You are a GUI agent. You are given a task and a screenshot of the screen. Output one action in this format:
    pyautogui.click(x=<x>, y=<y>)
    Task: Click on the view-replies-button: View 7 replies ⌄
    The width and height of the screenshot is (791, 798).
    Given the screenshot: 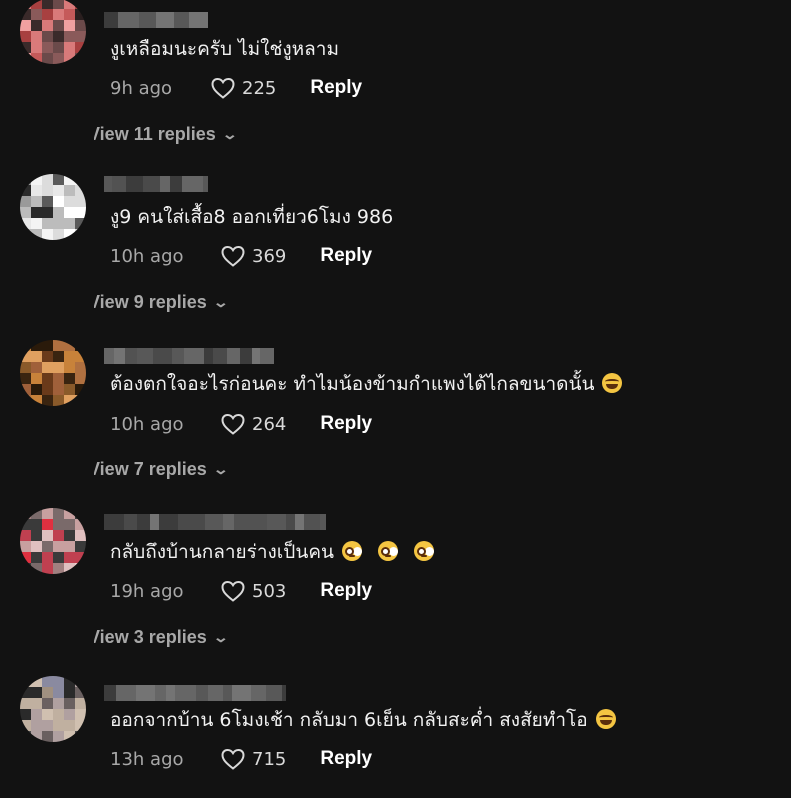 What is the action you would take?
    pyautogui.click(x=158, y=469)
    